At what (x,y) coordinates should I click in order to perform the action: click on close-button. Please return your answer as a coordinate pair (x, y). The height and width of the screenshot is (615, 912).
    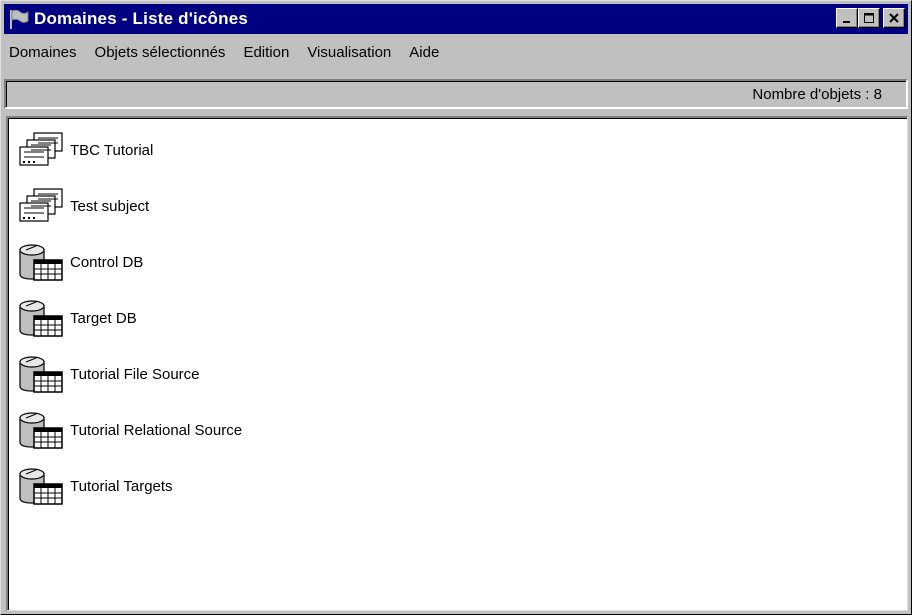
    Looking at the image, I should click on (894, 18).